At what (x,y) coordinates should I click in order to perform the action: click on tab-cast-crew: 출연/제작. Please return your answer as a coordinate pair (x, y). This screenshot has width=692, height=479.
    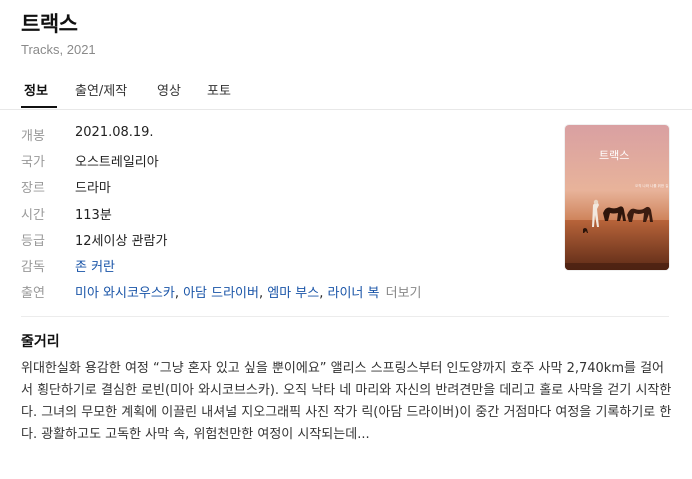
    Looking at the image, I should click on (101, 89).